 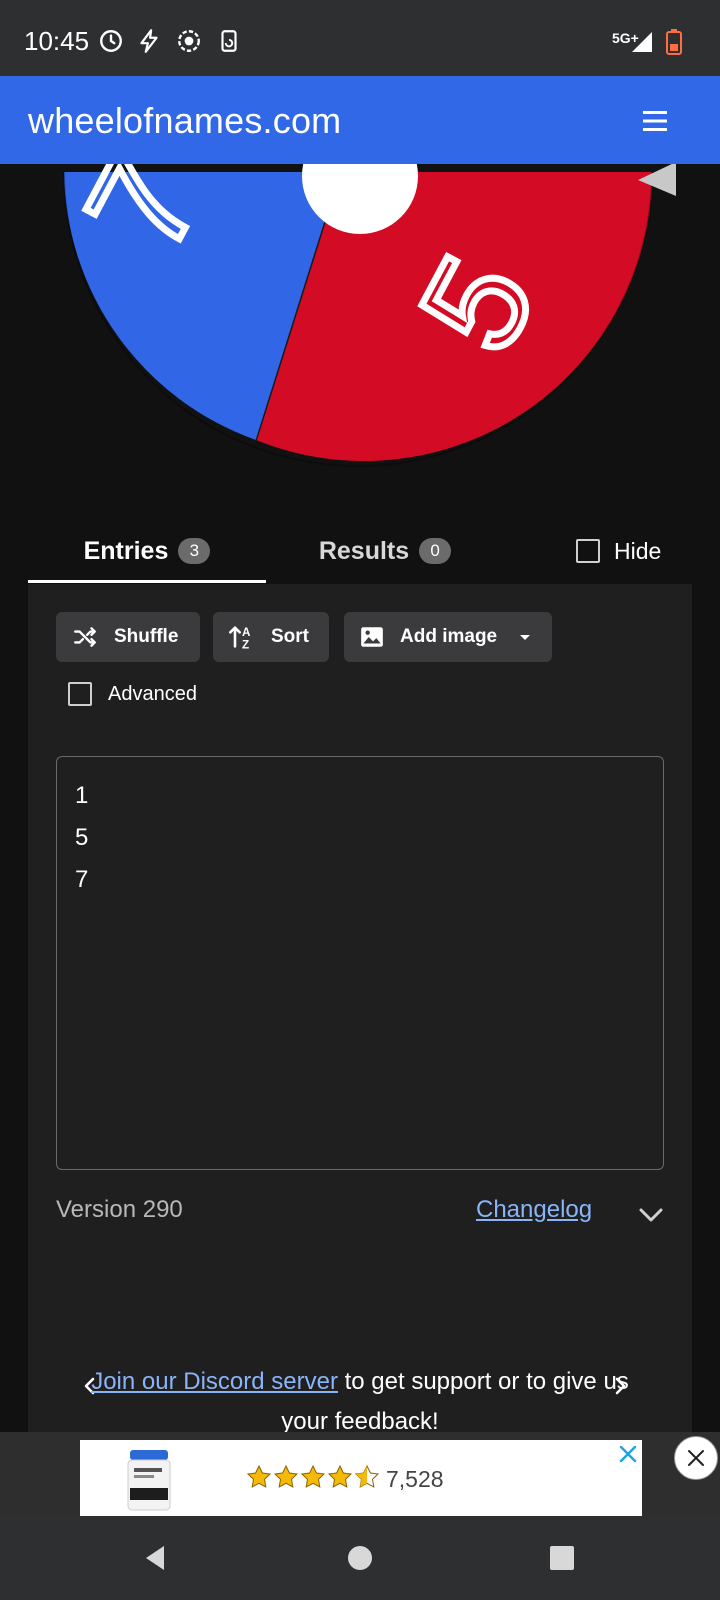 I want to click on recents-icon, so click(x=562, y=1558).